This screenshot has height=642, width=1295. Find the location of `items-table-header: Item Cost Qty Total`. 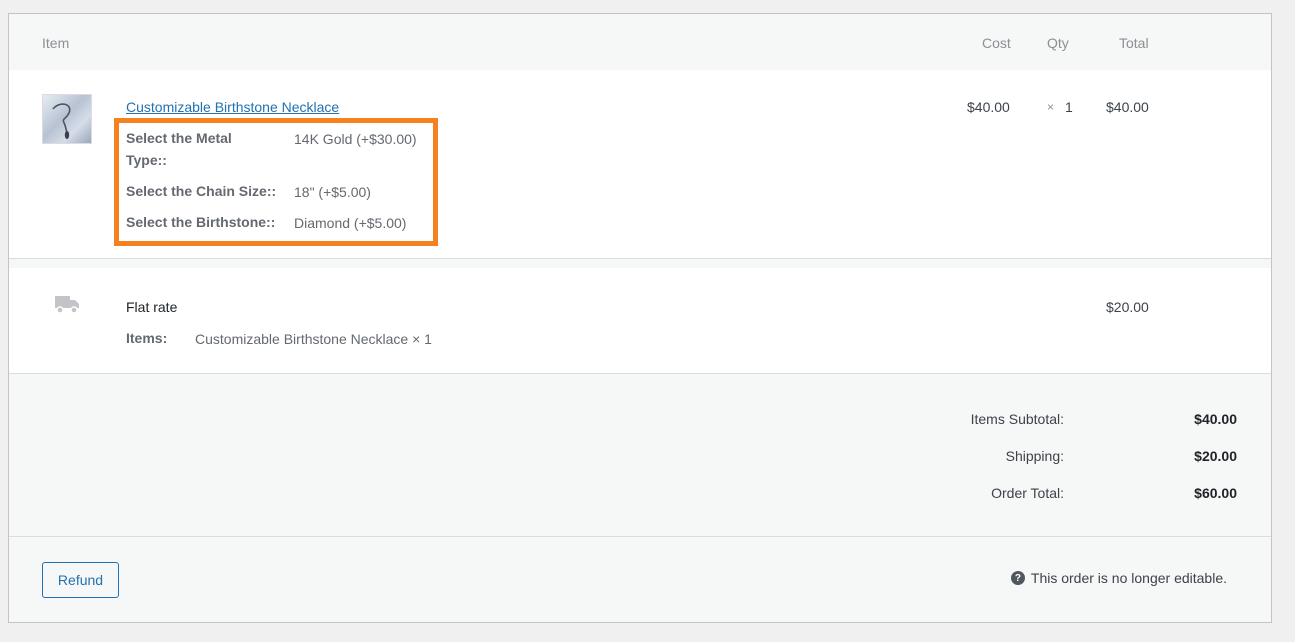

items-table-header: Item Cost Qty Total is located at coordinates (640, 42).